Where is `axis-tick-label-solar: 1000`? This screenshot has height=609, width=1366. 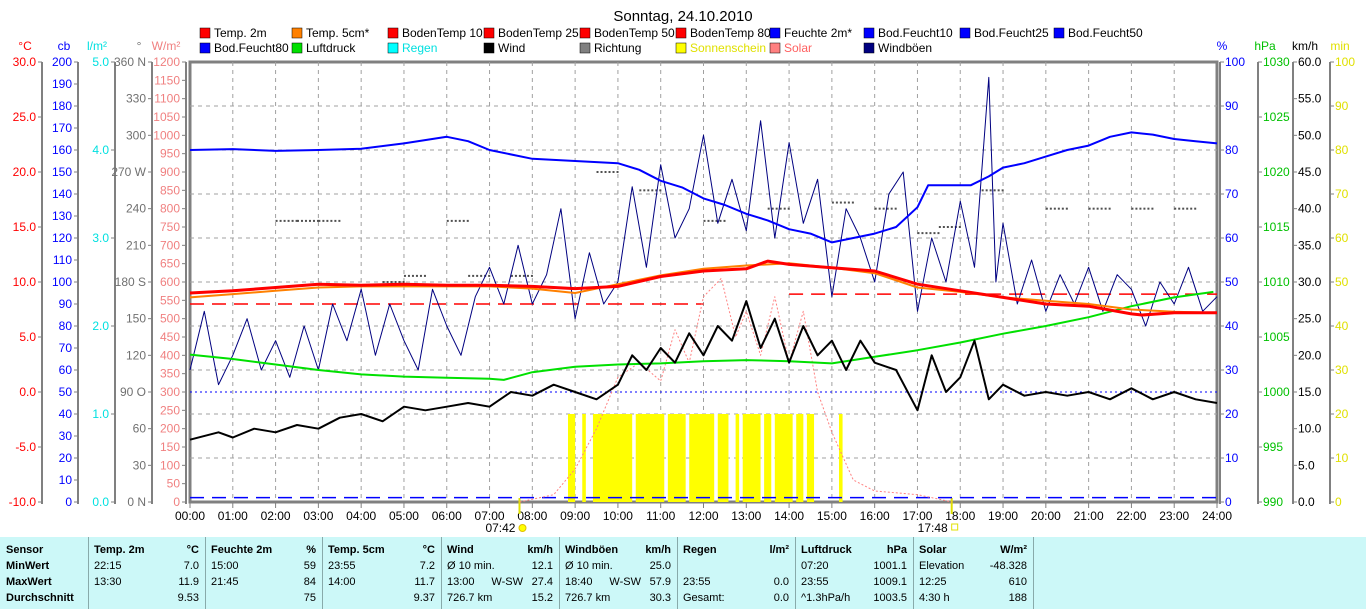 axis-tick-label-solar: 1000 is located at coordinates (166, 135).